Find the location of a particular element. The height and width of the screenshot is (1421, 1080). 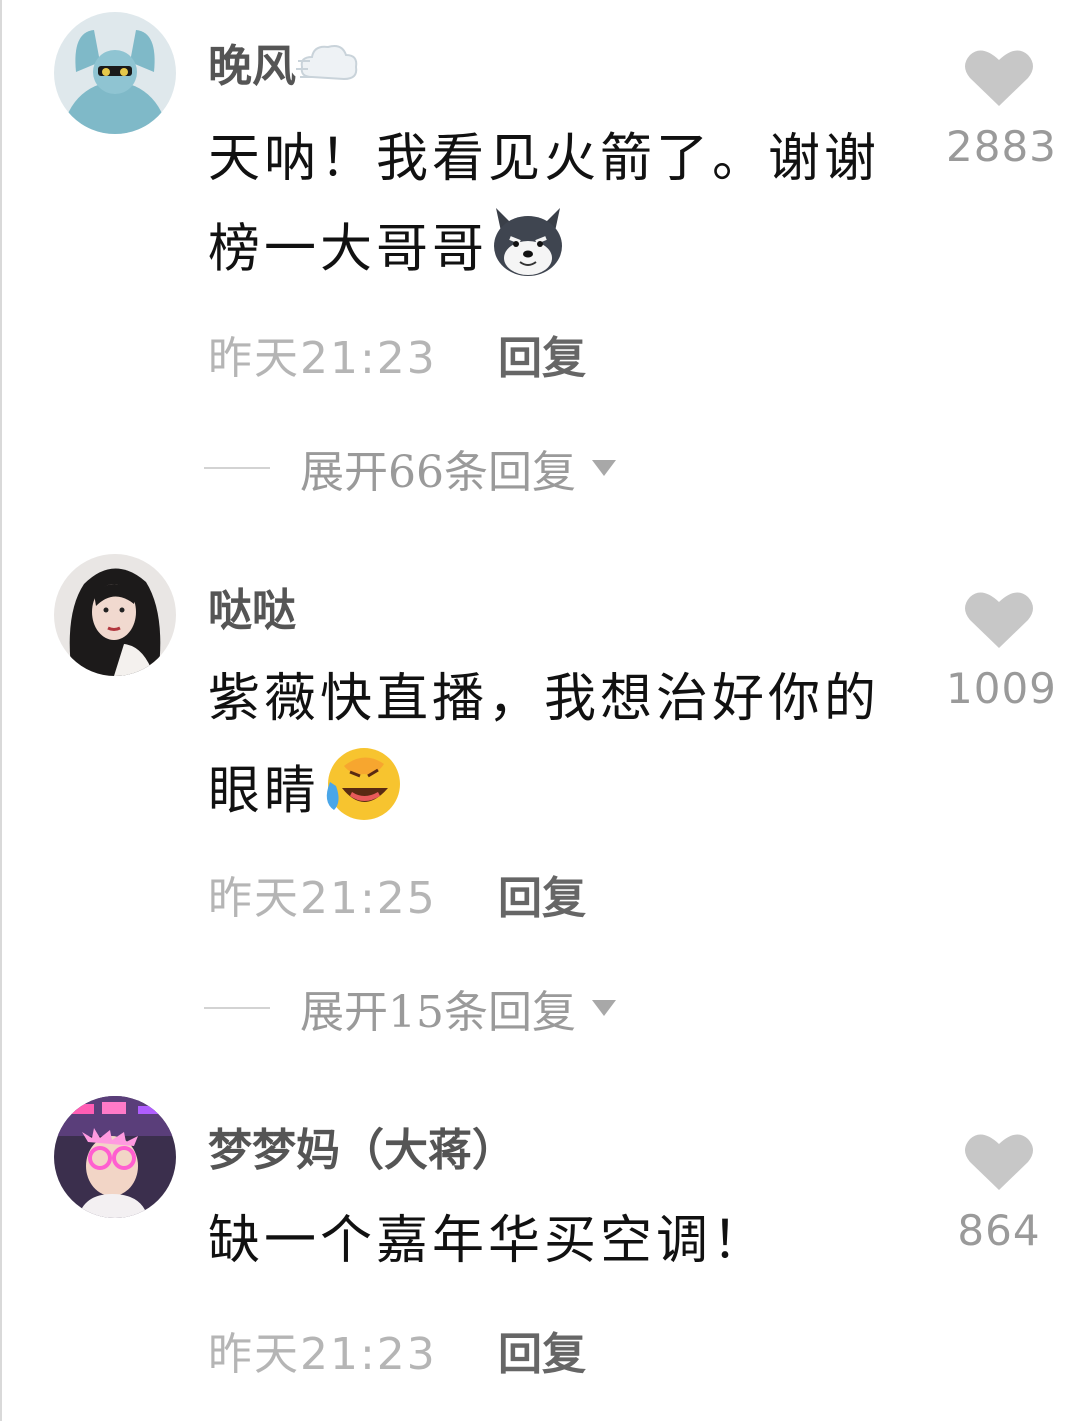

comment-text-content: 缺一个嘉年华买空调！ is located at coordinates (488, 1241).